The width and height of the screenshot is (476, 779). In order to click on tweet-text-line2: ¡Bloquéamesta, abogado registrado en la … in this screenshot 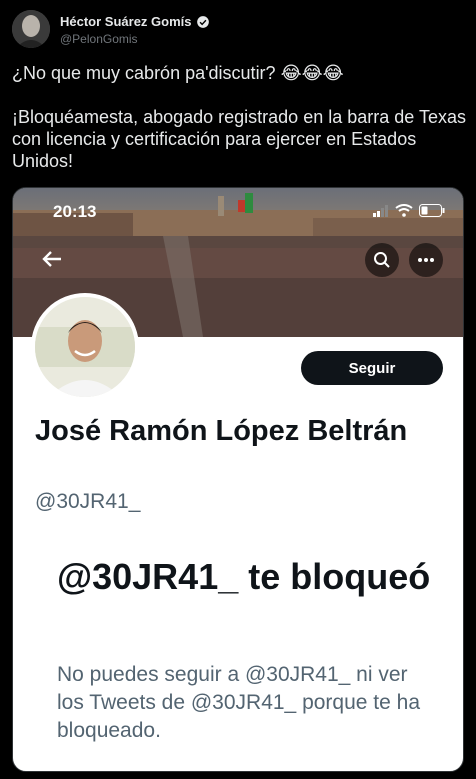, I will do `click(239, 139)`.